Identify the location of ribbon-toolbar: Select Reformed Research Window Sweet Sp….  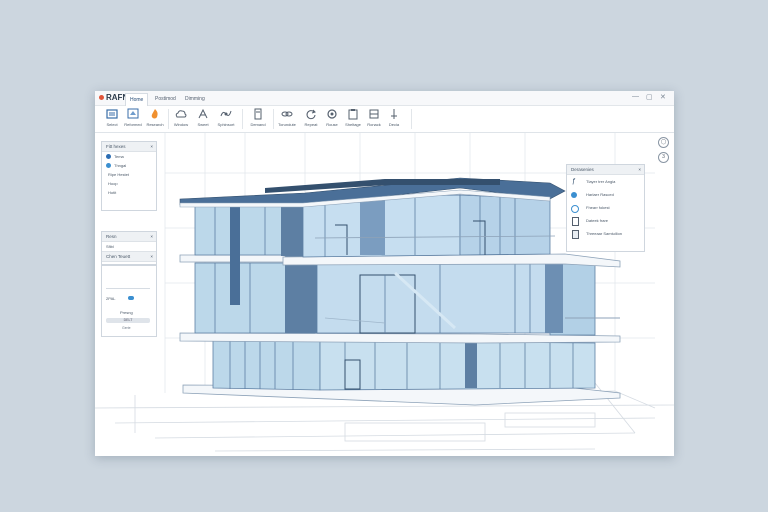
(384, 119).